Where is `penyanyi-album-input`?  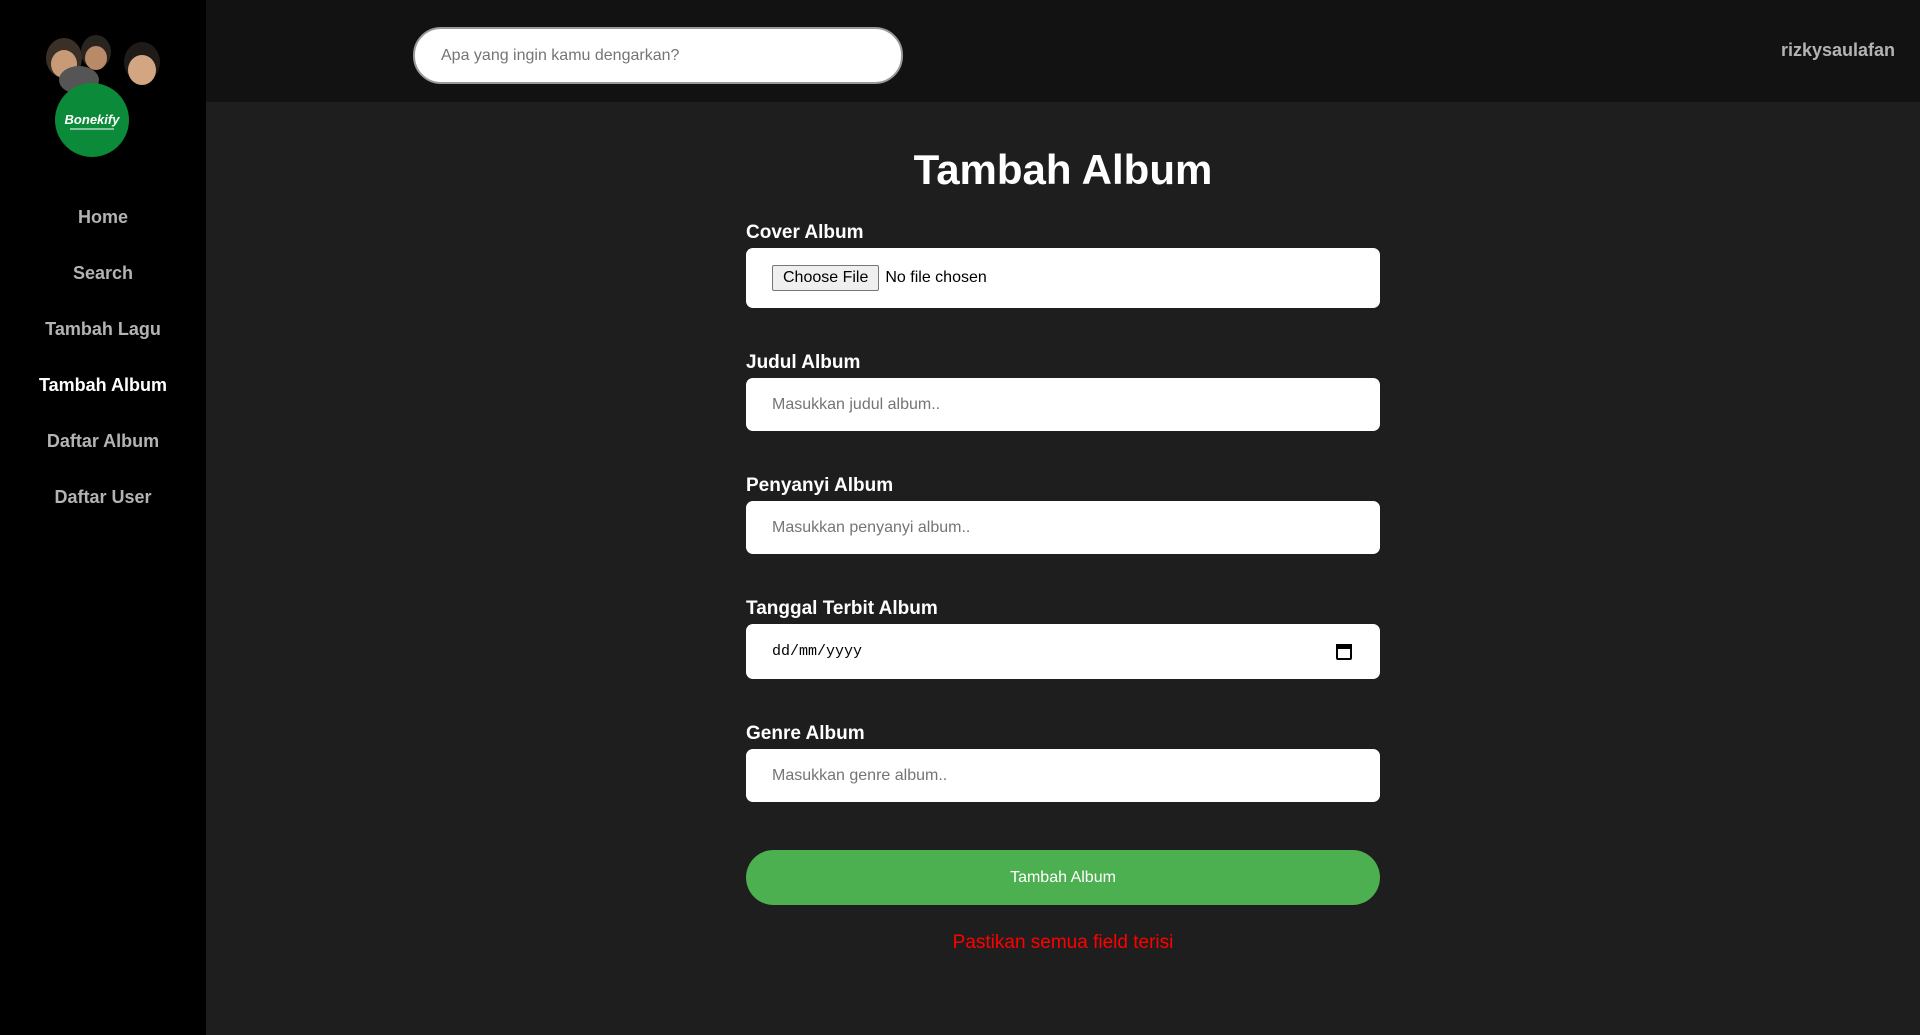
penyanyi-album-input is located at coordinates (1076, 527).